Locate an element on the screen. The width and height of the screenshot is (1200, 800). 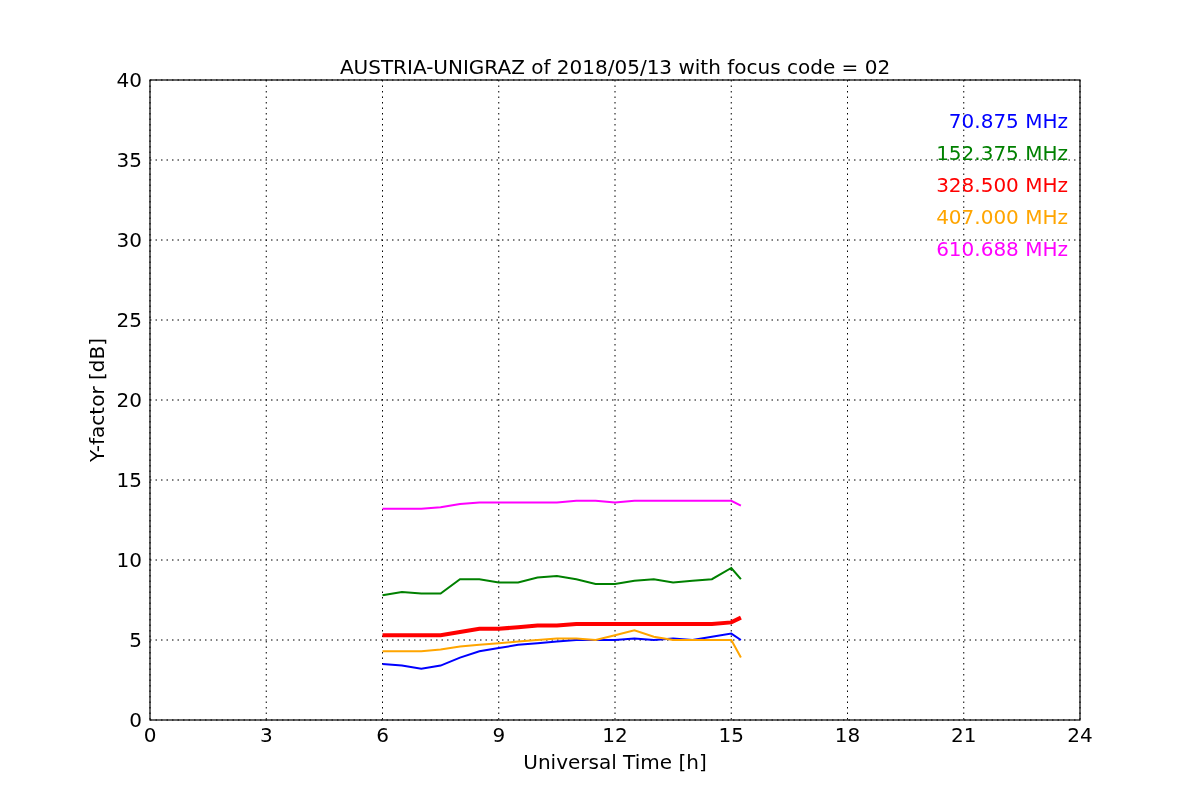
y-tick-label: 5 is located at coordinates (135, 640).